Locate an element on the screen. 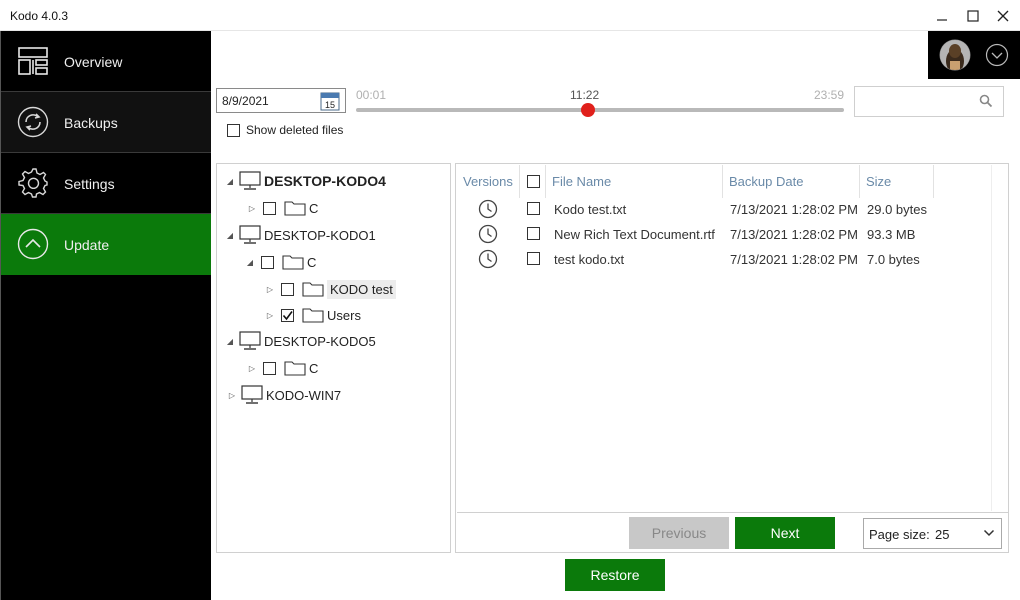 The height and width of the screenshot is (600, 1020). maximize-button is located at coordinates (973, 15).